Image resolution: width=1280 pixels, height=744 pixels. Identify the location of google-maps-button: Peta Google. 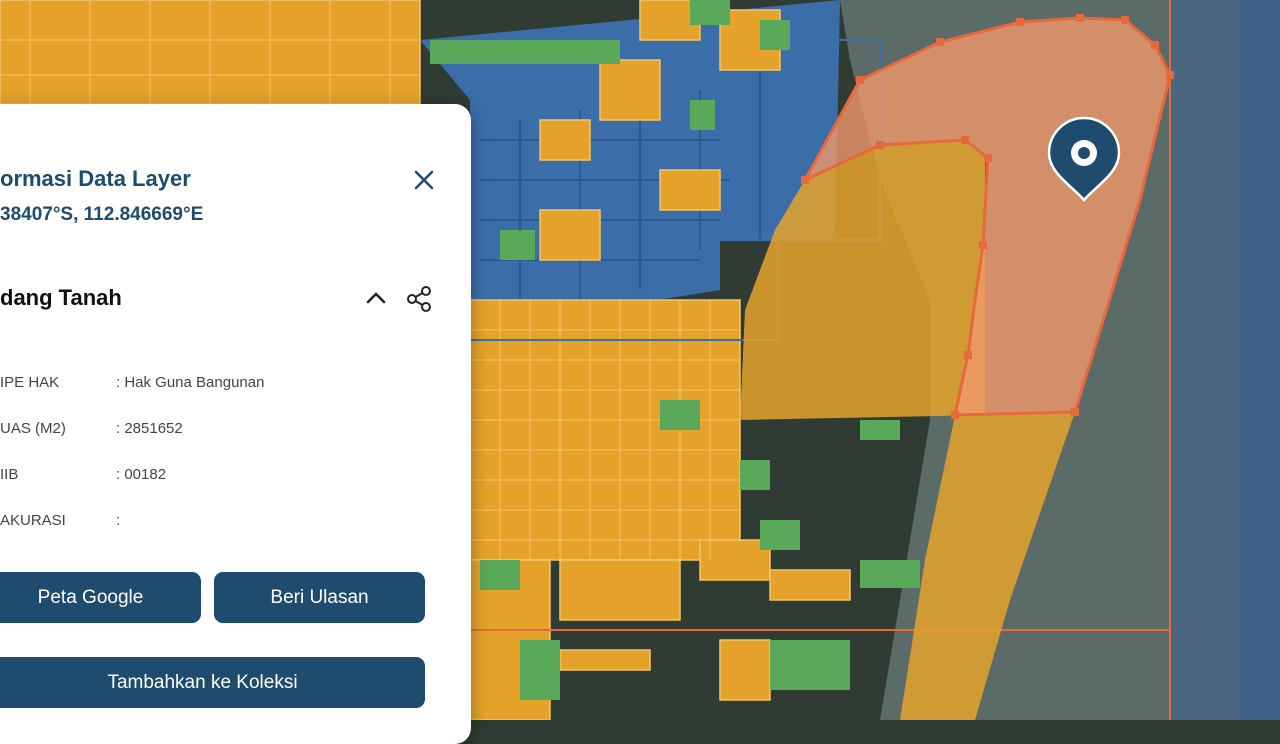
(100, 597).